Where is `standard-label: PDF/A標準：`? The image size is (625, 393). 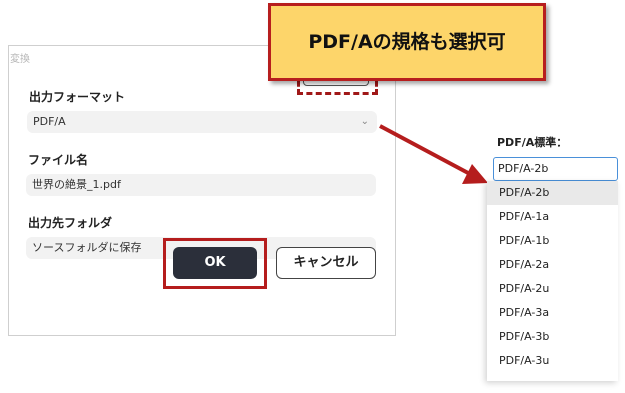
standard-label: PDF/A標準： is located at coordinates (532, 142).